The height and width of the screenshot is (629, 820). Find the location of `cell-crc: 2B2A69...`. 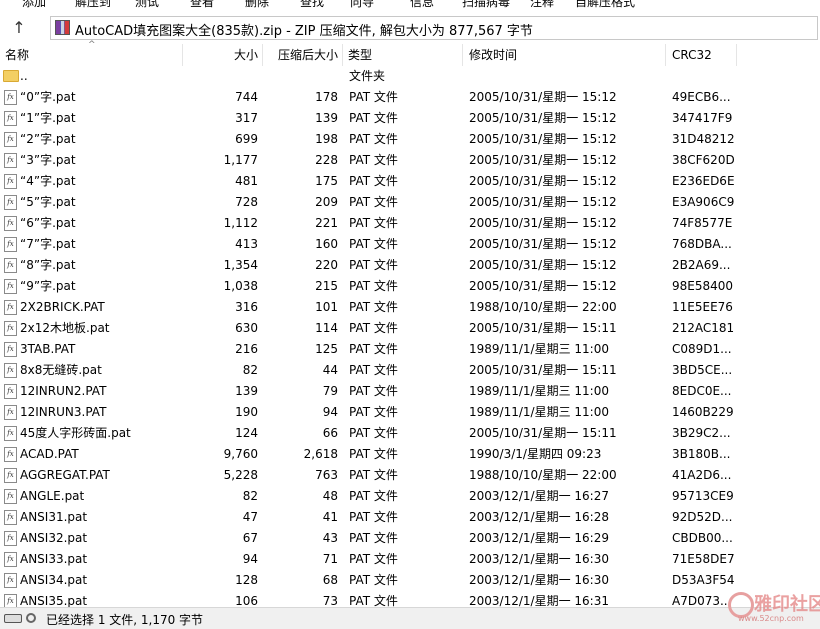

cell-crc: 2B2A69... is located at coordinates (701, 265).